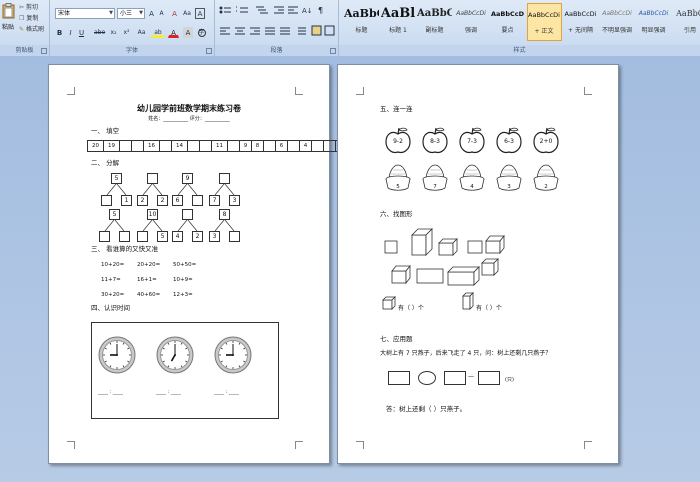  I want to click on operator-circle, so click(427, 378).